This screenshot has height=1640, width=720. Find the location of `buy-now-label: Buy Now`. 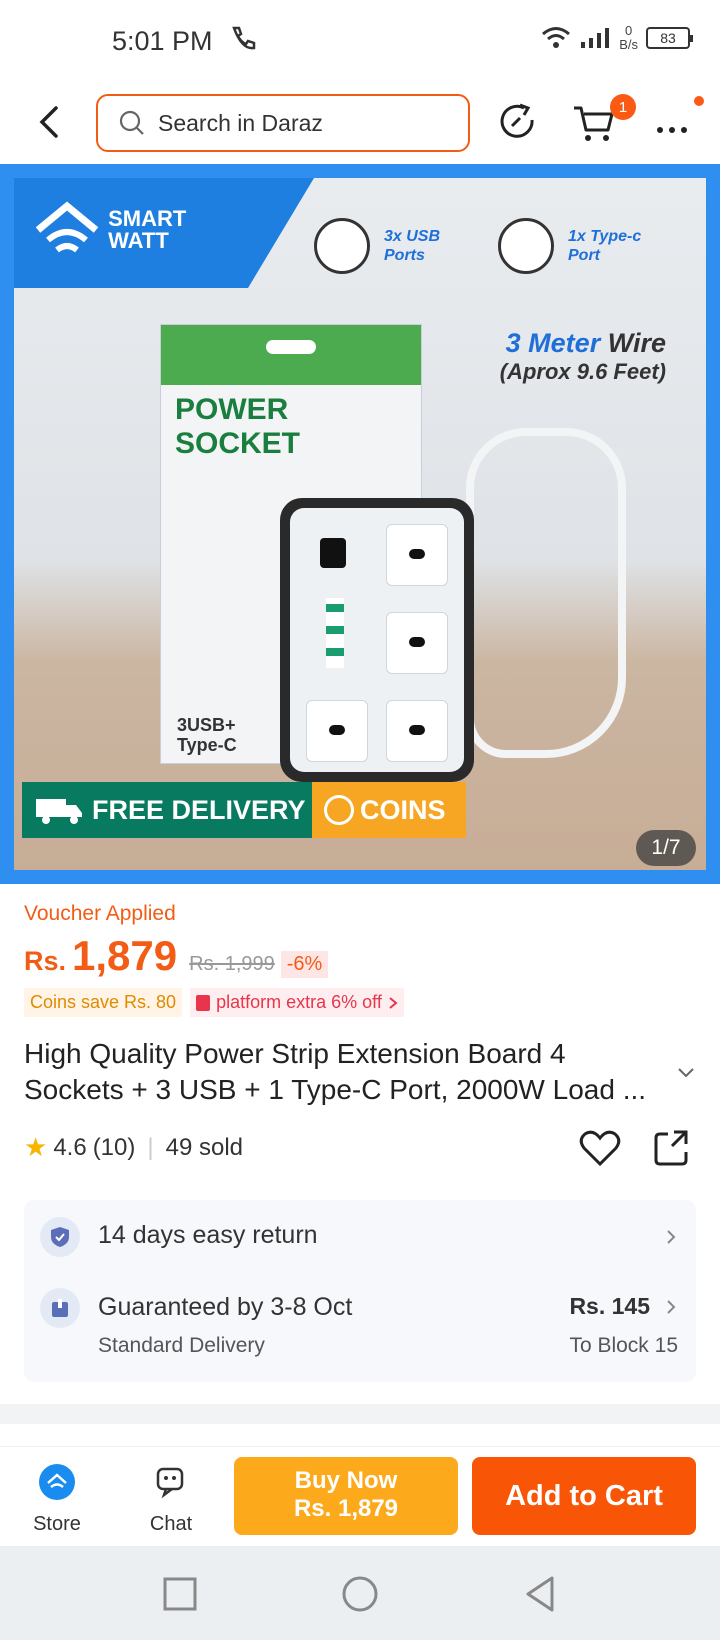

buy-now-label: Buy Now is located at coordinates (346, 1480).